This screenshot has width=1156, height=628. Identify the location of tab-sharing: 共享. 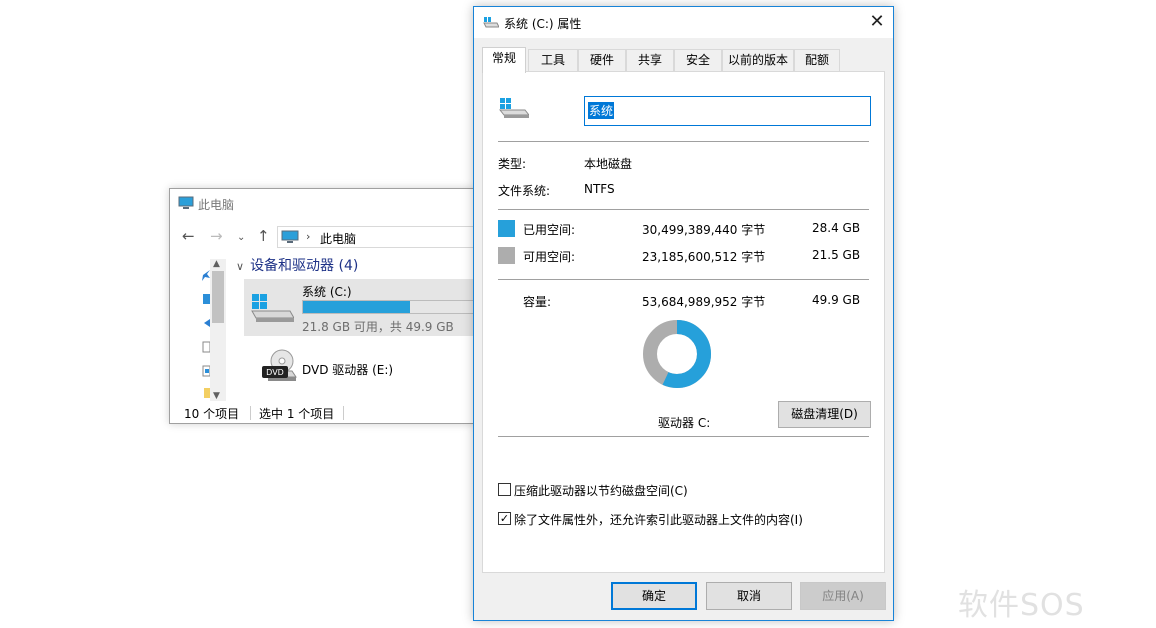
(650, 60).